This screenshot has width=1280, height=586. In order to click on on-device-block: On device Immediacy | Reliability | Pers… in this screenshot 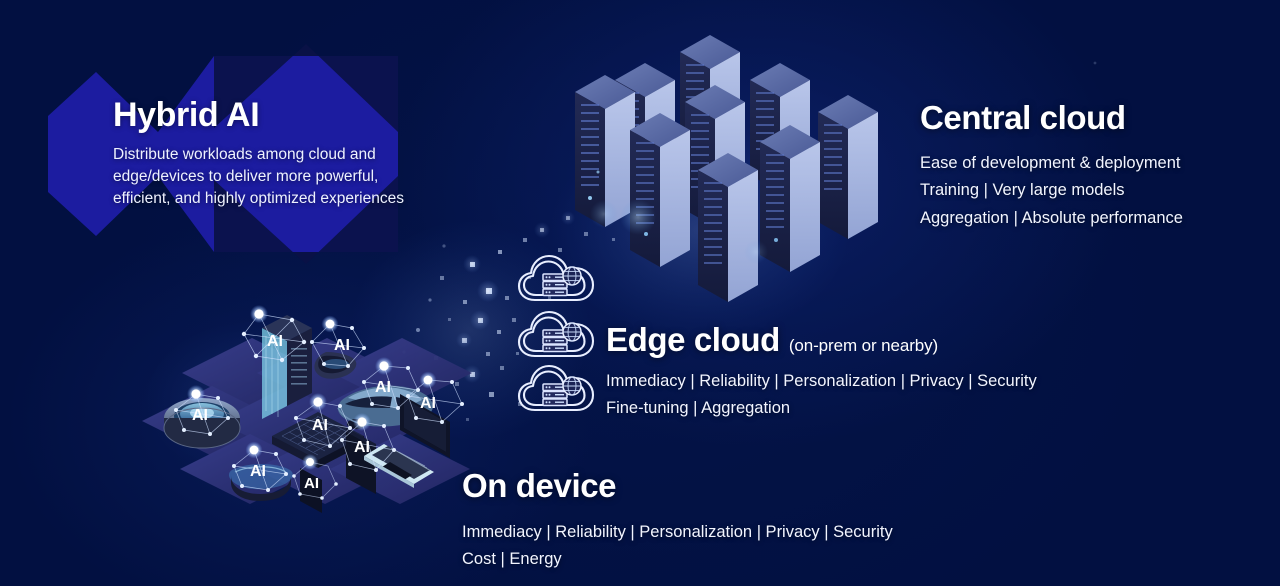, I will do `click(677, 521)`.